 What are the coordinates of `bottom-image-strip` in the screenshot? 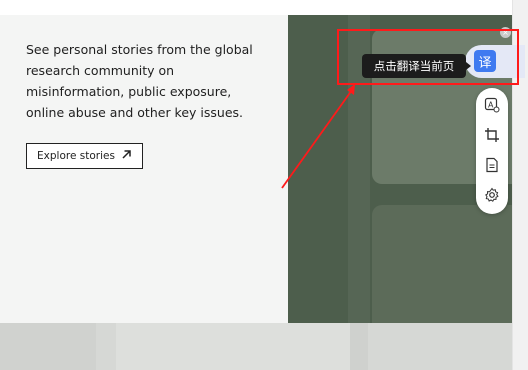 It's located at (256, 346).